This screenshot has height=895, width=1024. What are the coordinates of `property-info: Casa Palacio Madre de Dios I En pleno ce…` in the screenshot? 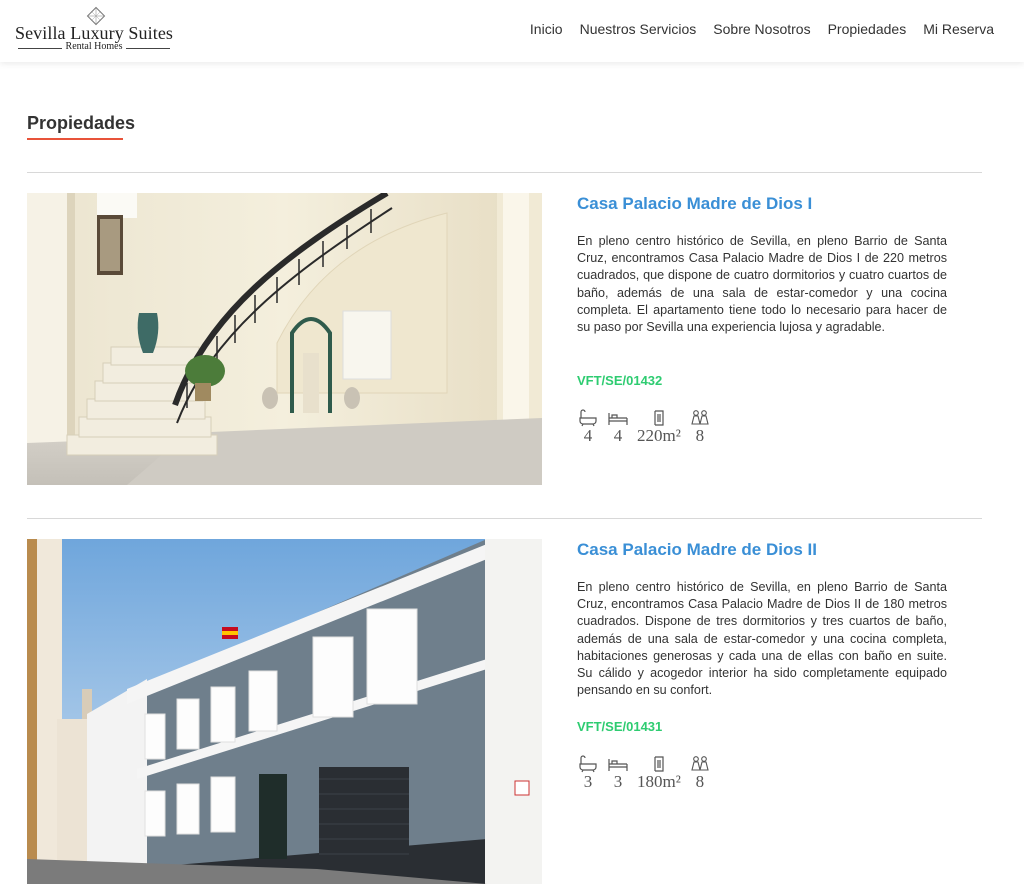 It's located at (762, 319).